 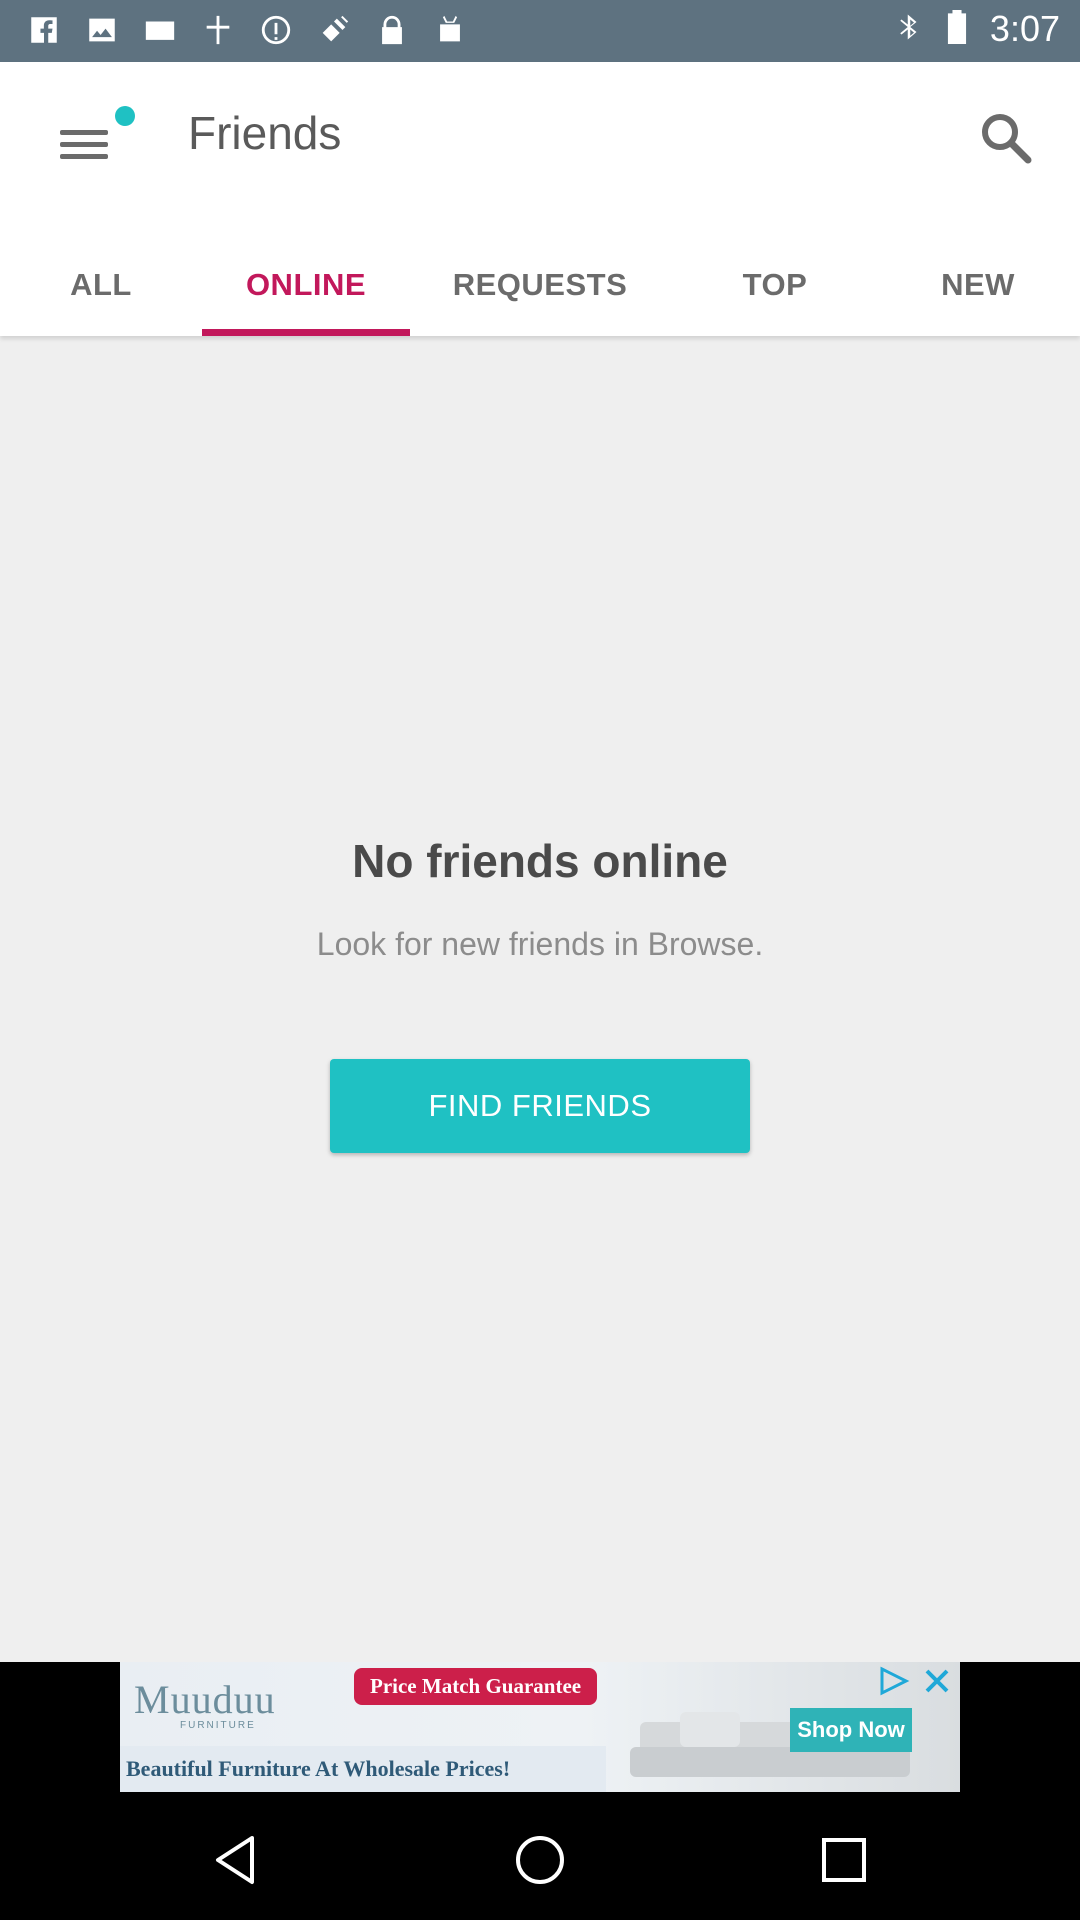 I want to click on back-button, so click(x=236, y=1860).